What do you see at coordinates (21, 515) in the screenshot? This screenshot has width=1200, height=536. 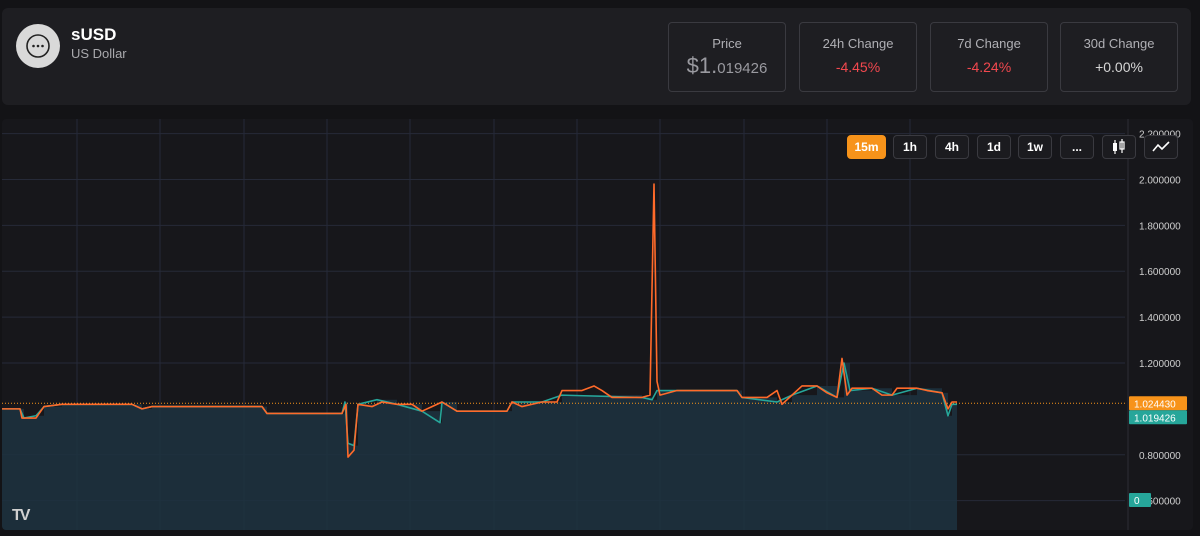 I see `tradingview-logo: TV` at bounding box center [21, 515].